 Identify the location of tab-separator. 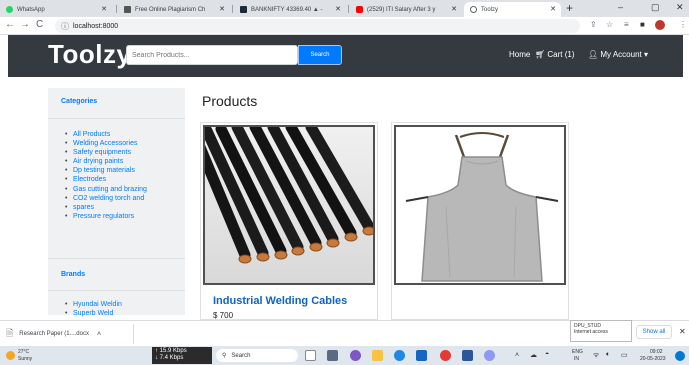
(116, 9).